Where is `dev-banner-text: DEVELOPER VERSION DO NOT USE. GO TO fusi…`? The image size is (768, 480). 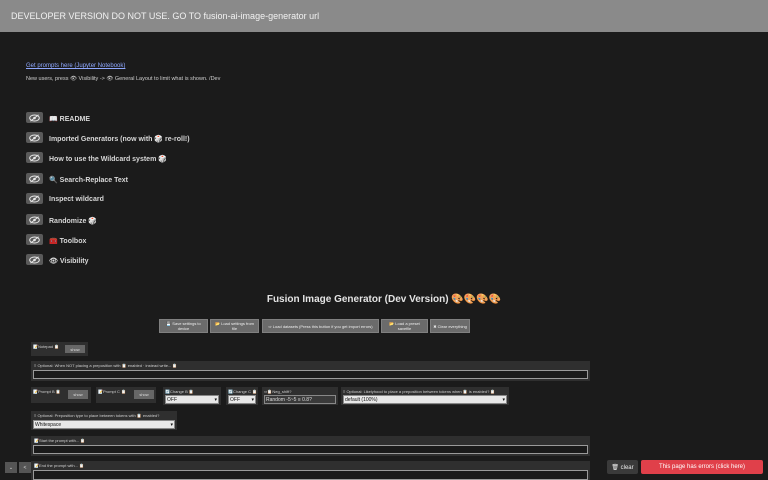 dev-banner-text: DEVELOPER VERSION DO NOT USE. GO TO fusi… is located at coordinates (165, 16).